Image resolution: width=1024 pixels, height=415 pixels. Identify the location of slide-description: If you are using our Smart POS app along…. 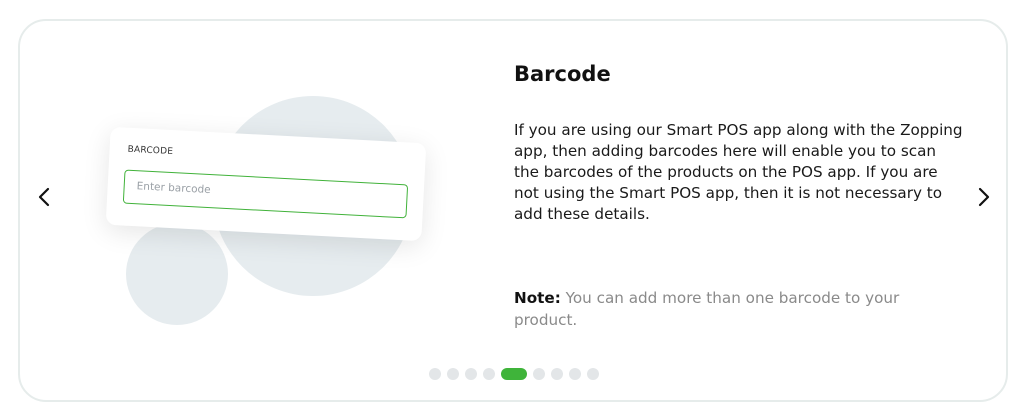
(738, 172).